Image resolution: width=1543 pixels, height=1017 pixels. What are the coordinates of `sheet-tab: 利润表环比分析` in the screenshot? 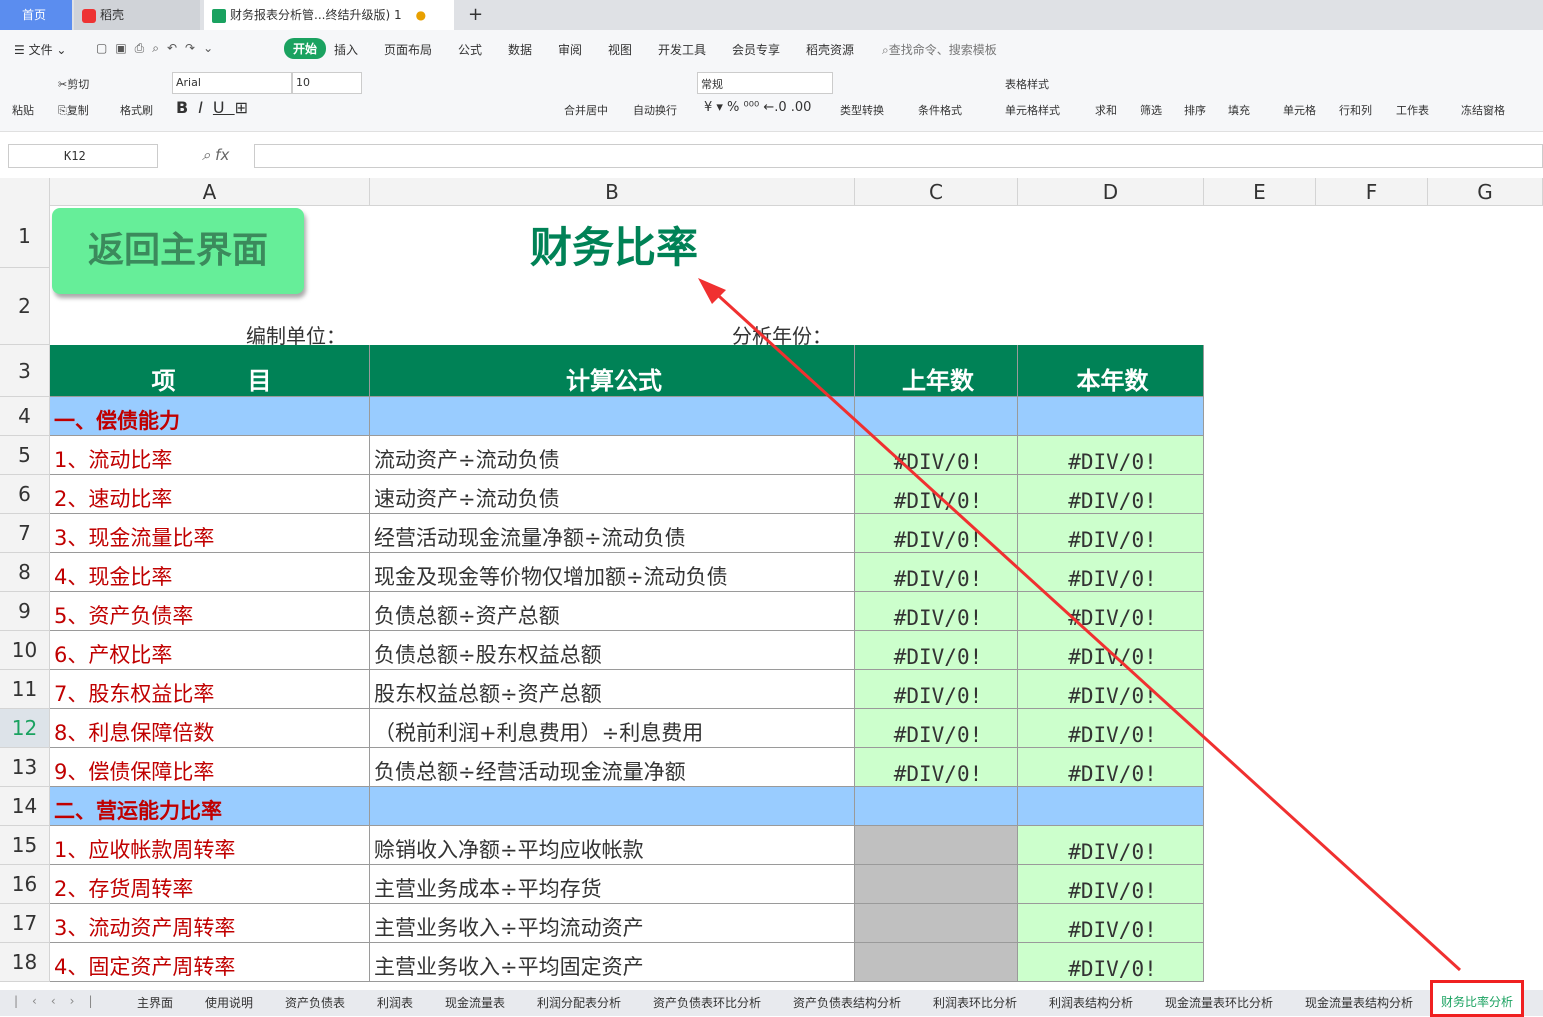 It's located at (975, 1002).